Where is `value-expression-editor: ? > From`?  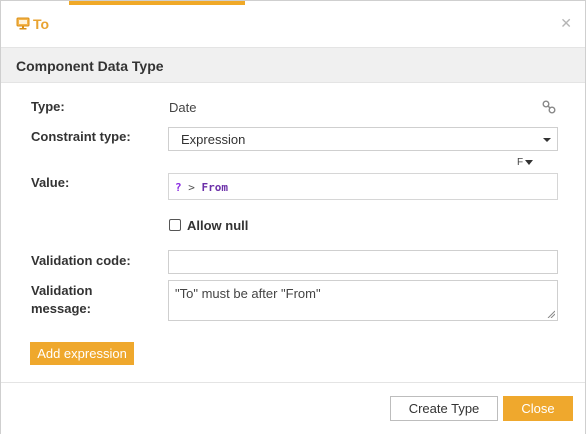 value-expression-editor: ? > From is located at coordinates (363, 186).